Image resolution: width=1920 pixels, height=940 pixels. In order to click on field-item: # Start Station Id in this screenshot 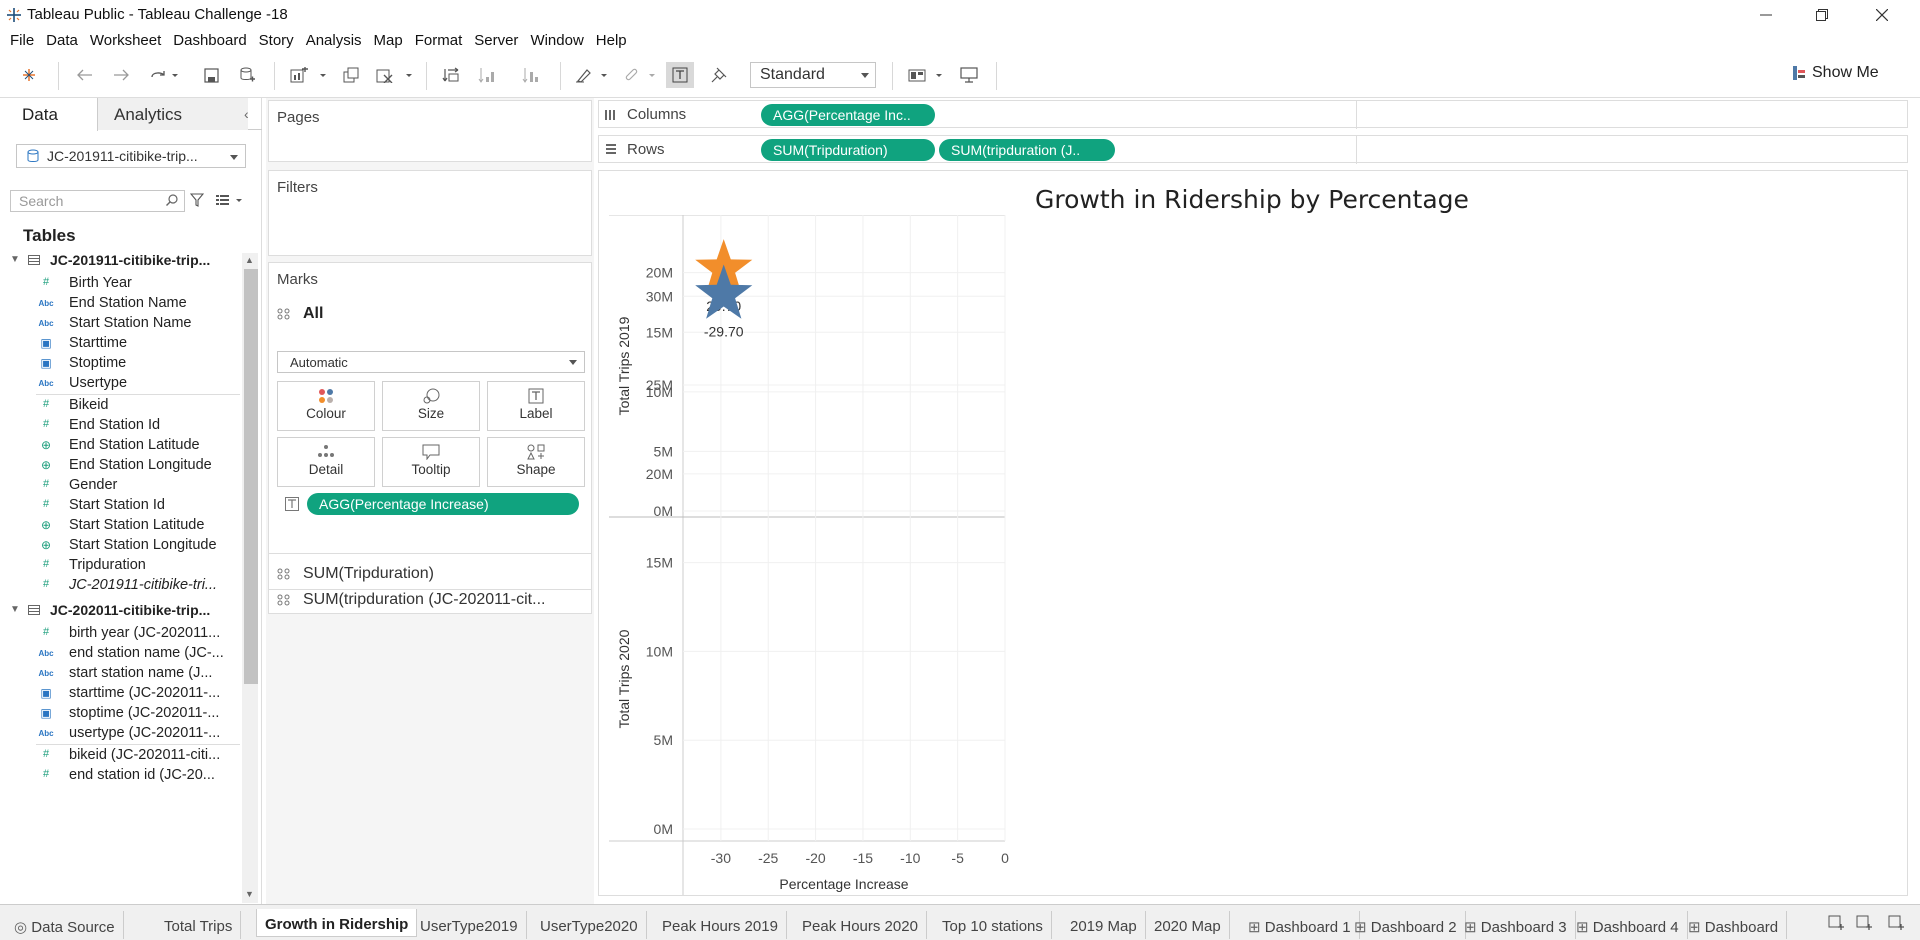, I will do `click(120, 506)`.